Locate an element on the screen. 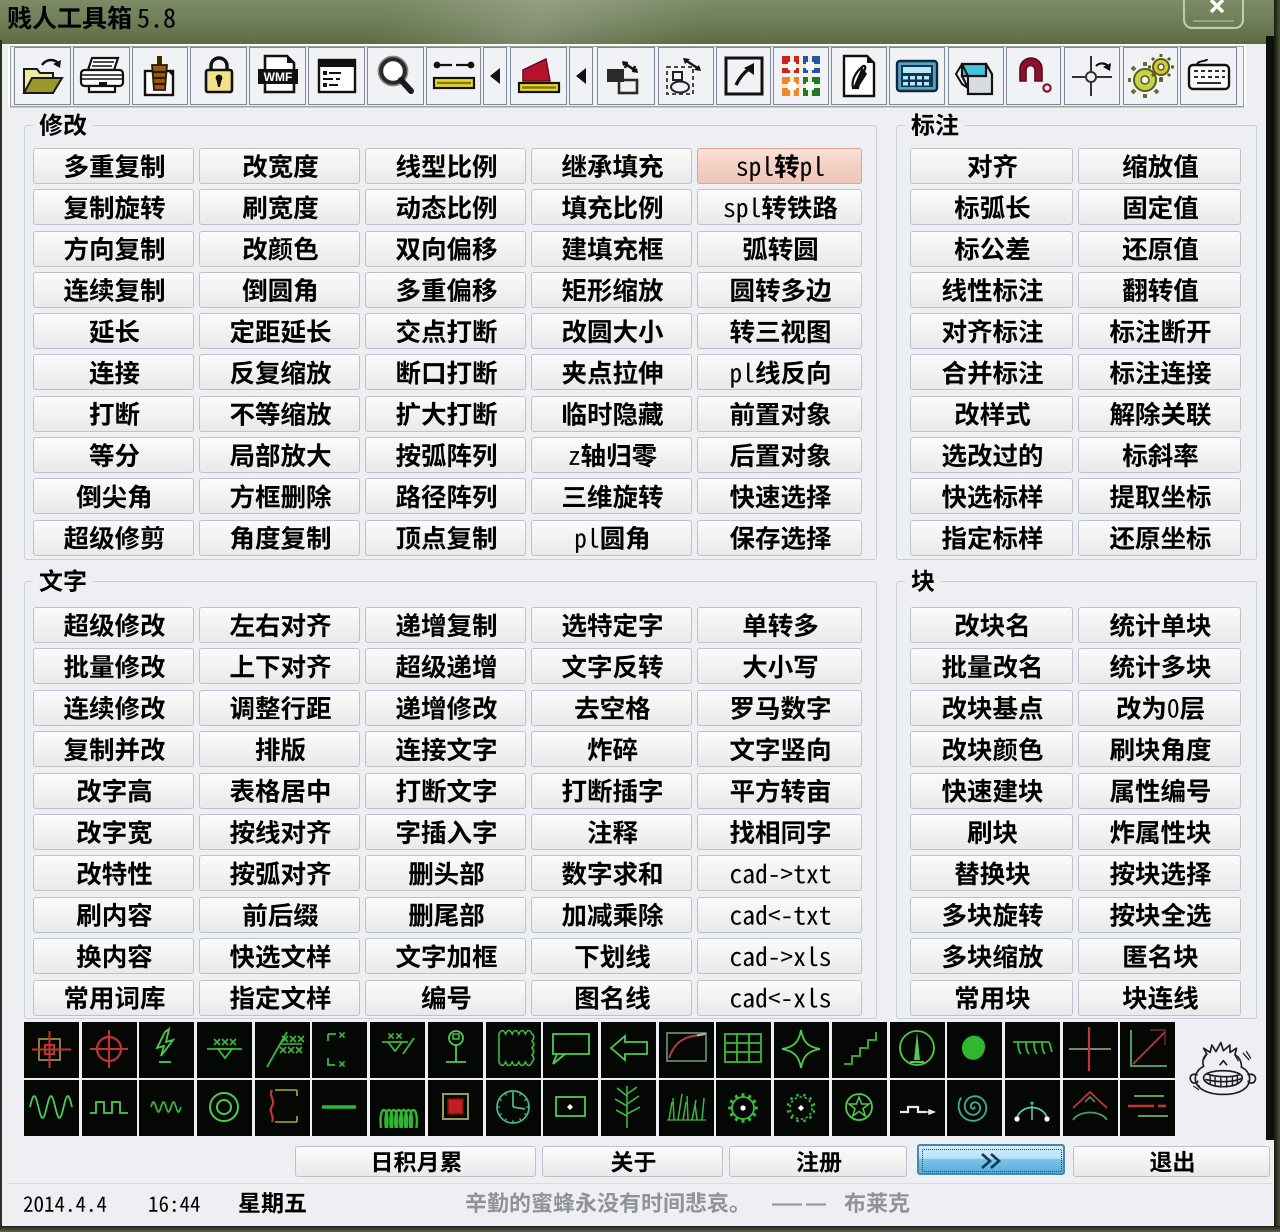  svg-text: WMF is located at coordinates (277, 77).